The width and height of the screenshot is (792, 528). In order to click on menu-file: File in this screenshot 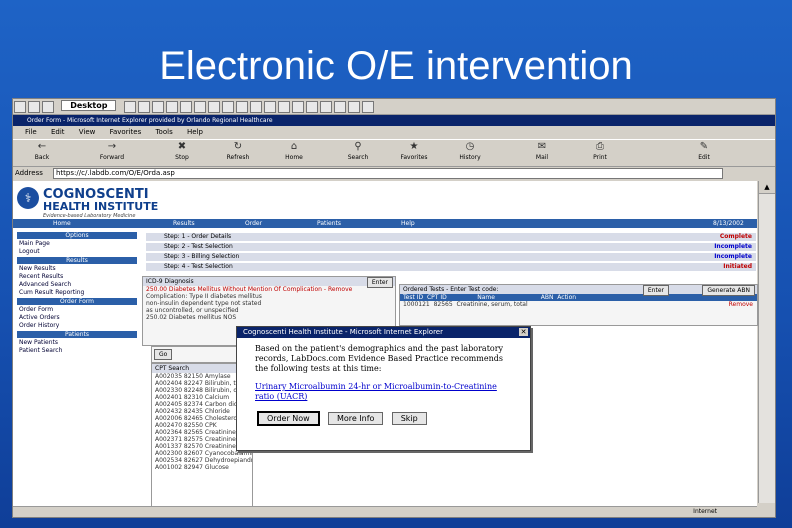, I will do `click(31, 132)`.